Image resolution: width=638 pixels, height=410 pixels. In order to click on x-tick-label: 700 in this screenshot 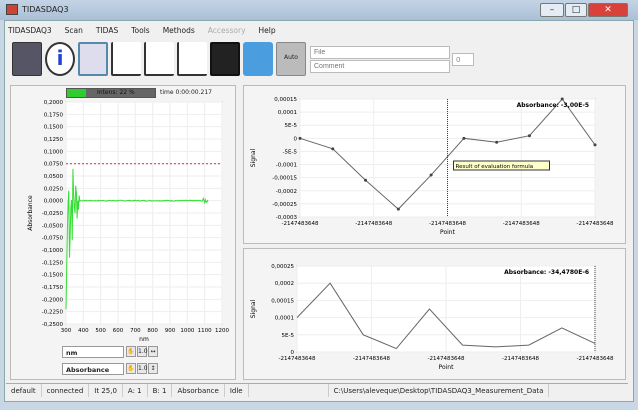, I will do `click(135, 331)`.